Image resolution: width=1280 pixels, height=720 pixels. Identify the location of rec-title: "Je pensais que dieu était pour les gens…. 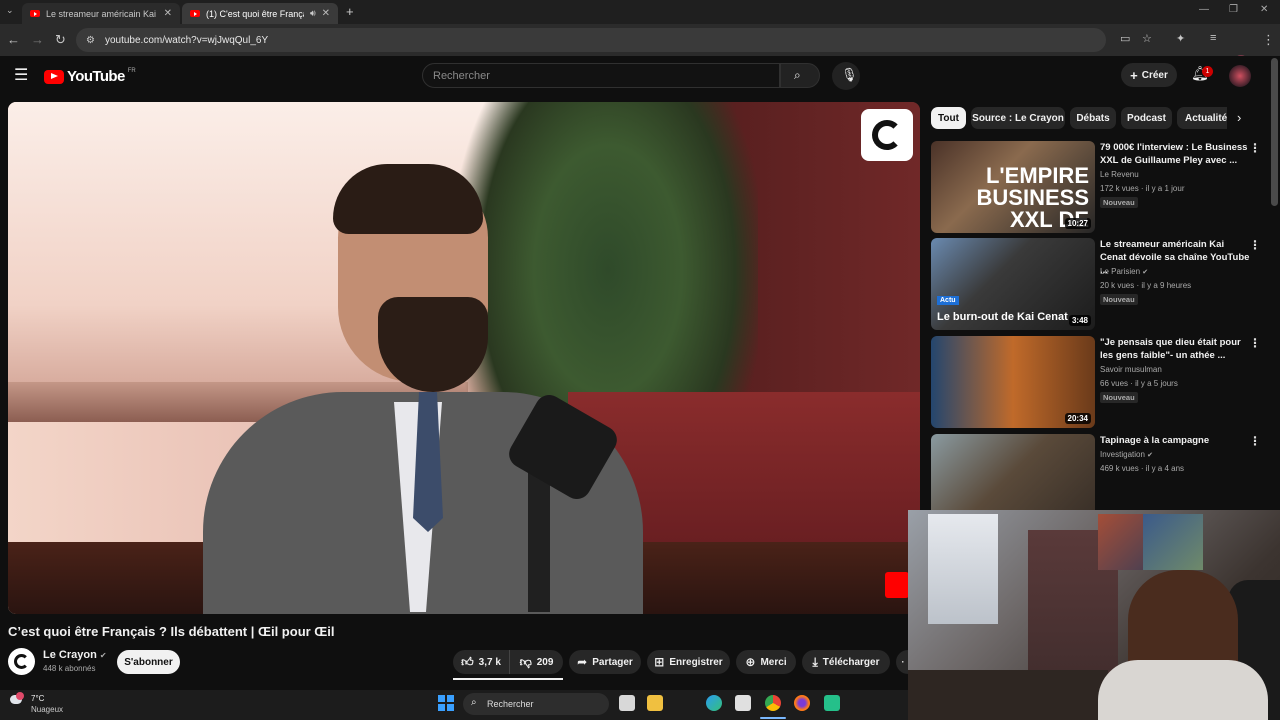
(1170, 349).